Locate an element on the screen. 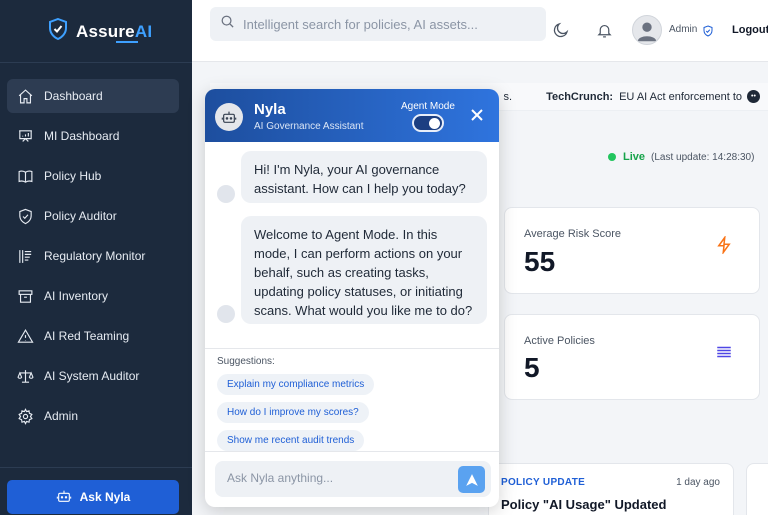 The image size is (768, 515). more-icon: •• is located at coordinates (753, 96).